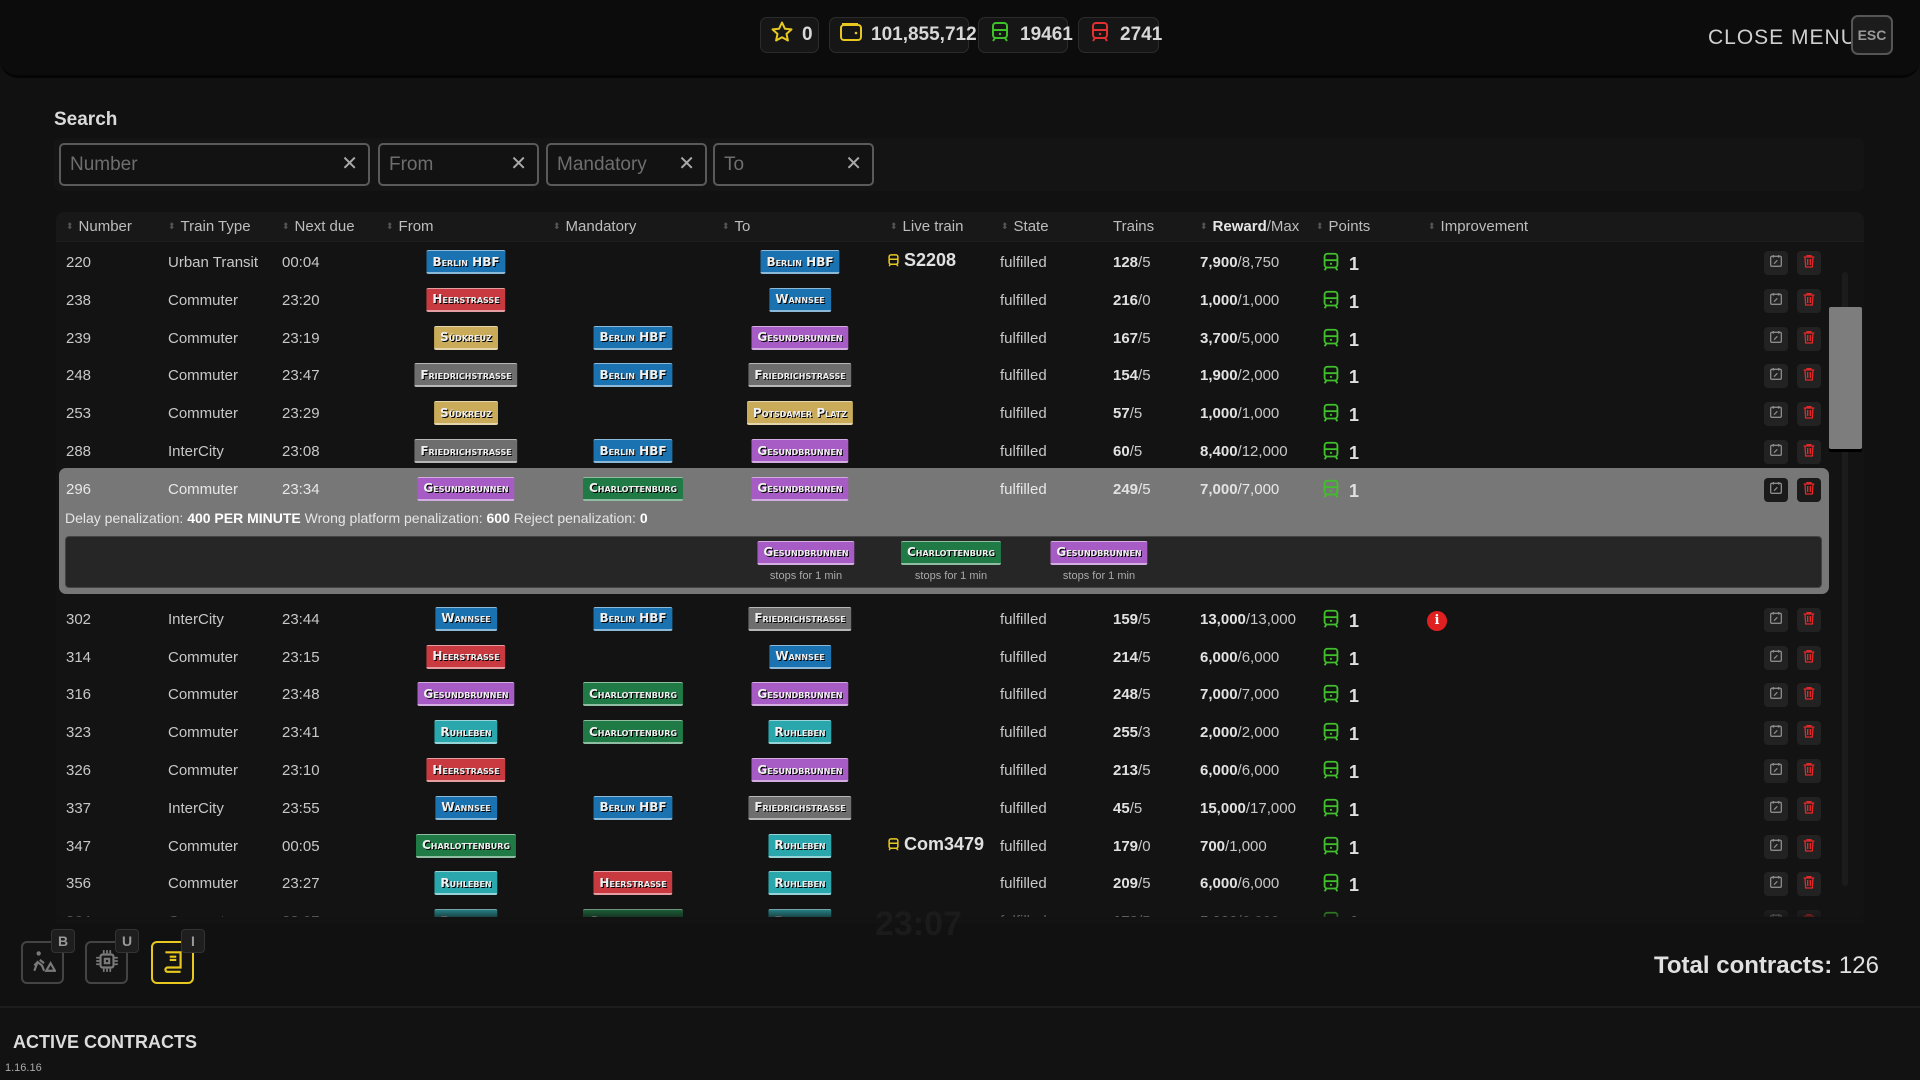 The image size is (1920, 1080). What do you see at coordinates (1343, 226) in the screenshot?
I see `column-header-points: ⬍ Points` at bounding box center [1343, 226].